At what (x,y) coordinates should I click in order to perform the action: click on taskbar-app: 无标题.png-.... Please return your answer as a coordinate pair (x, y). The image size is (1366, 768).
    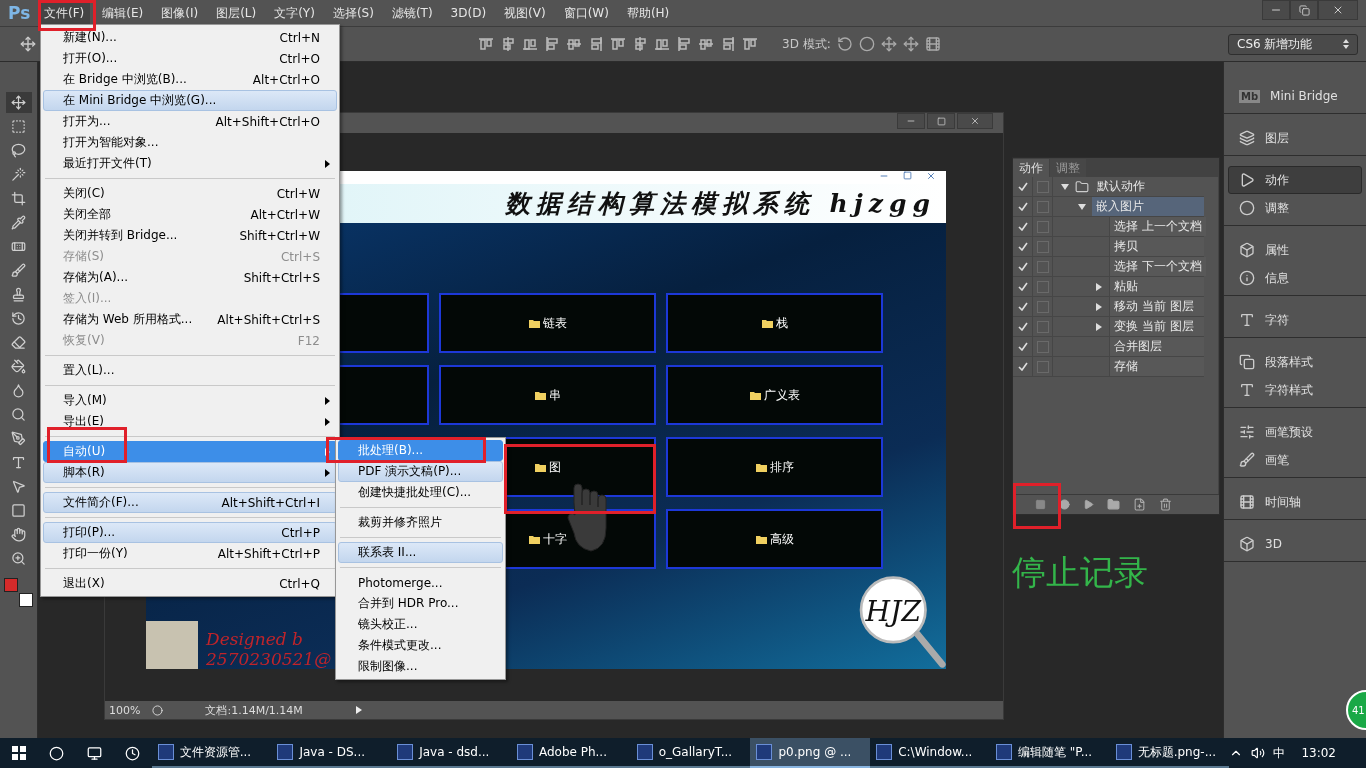
    Looking at the image, I should click on (1169, 753).